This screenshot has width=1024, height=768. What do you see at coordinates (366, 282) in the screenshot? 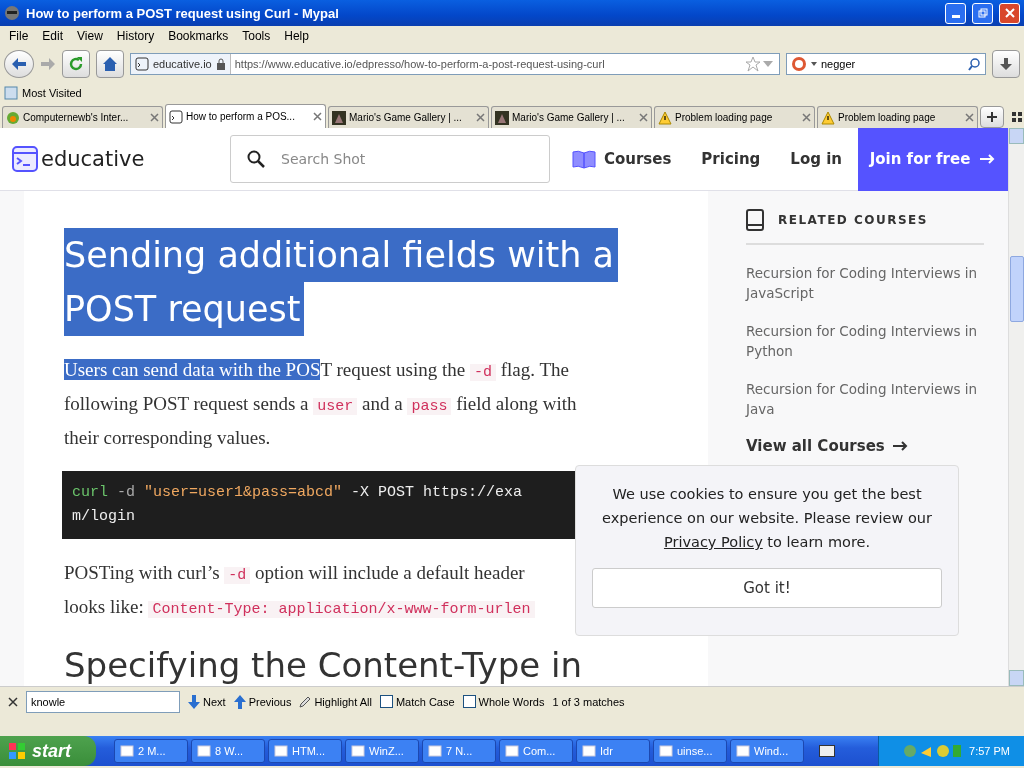
I see `section-heading: Sending additional fields with a POST request` at bounding box center [366, 282].